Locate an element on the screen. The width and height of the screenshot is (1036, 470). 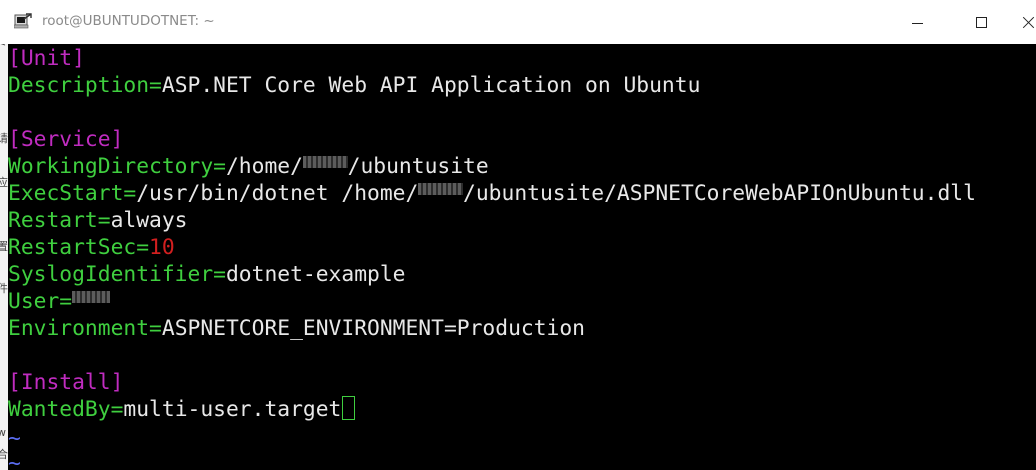
service-section-line: [Service] is located at coordinates (65, 139).